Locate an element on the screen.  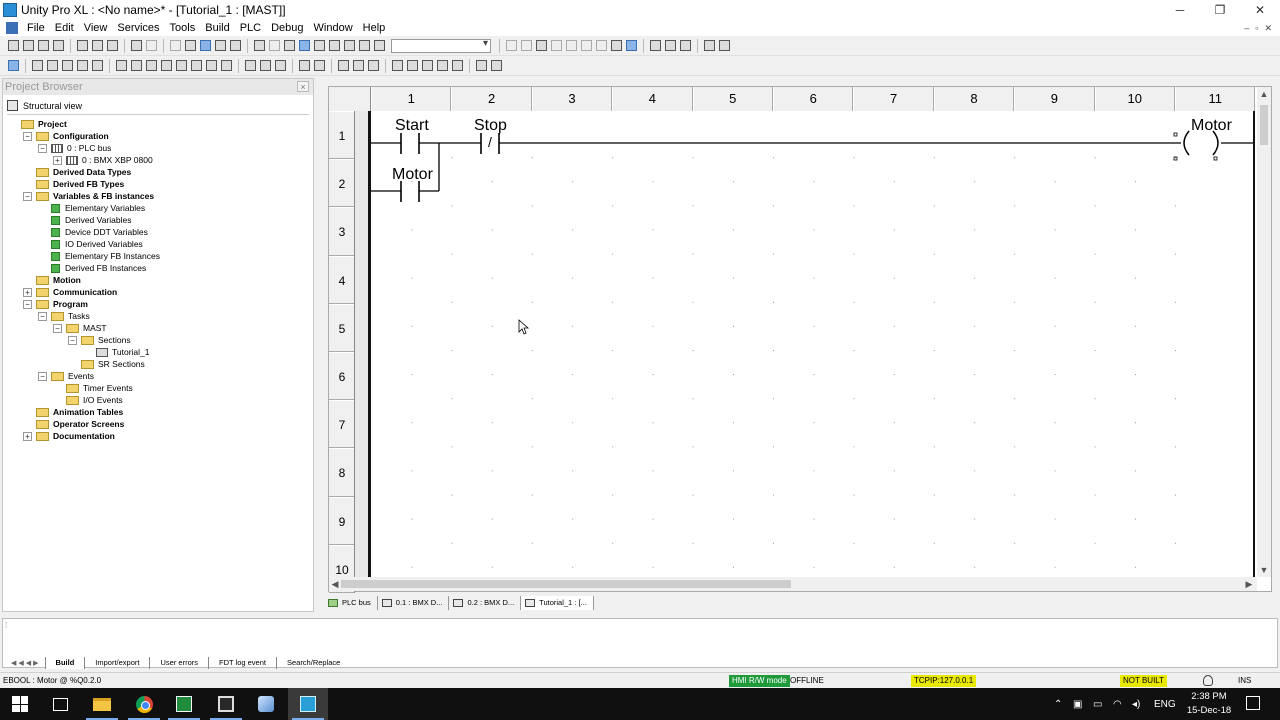
coil-icon is located at coordinates (121, 65).